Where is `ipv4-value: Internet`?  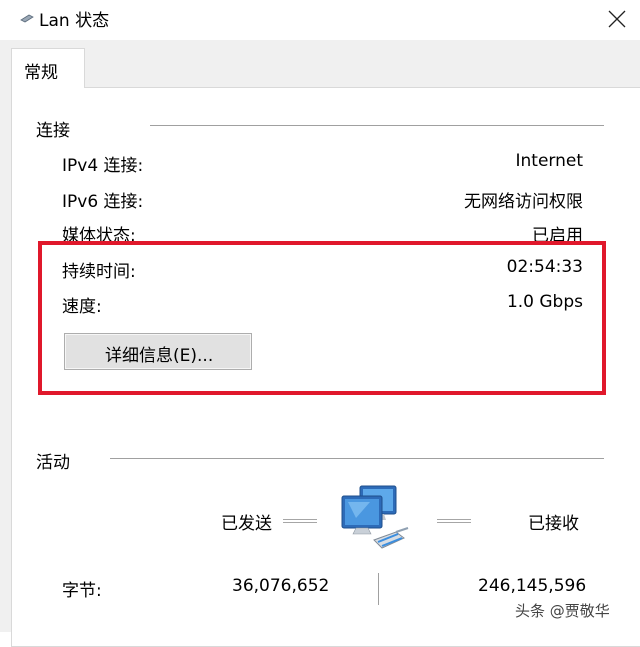
ipv4-value: Internet is located at coordinates (549, 161).